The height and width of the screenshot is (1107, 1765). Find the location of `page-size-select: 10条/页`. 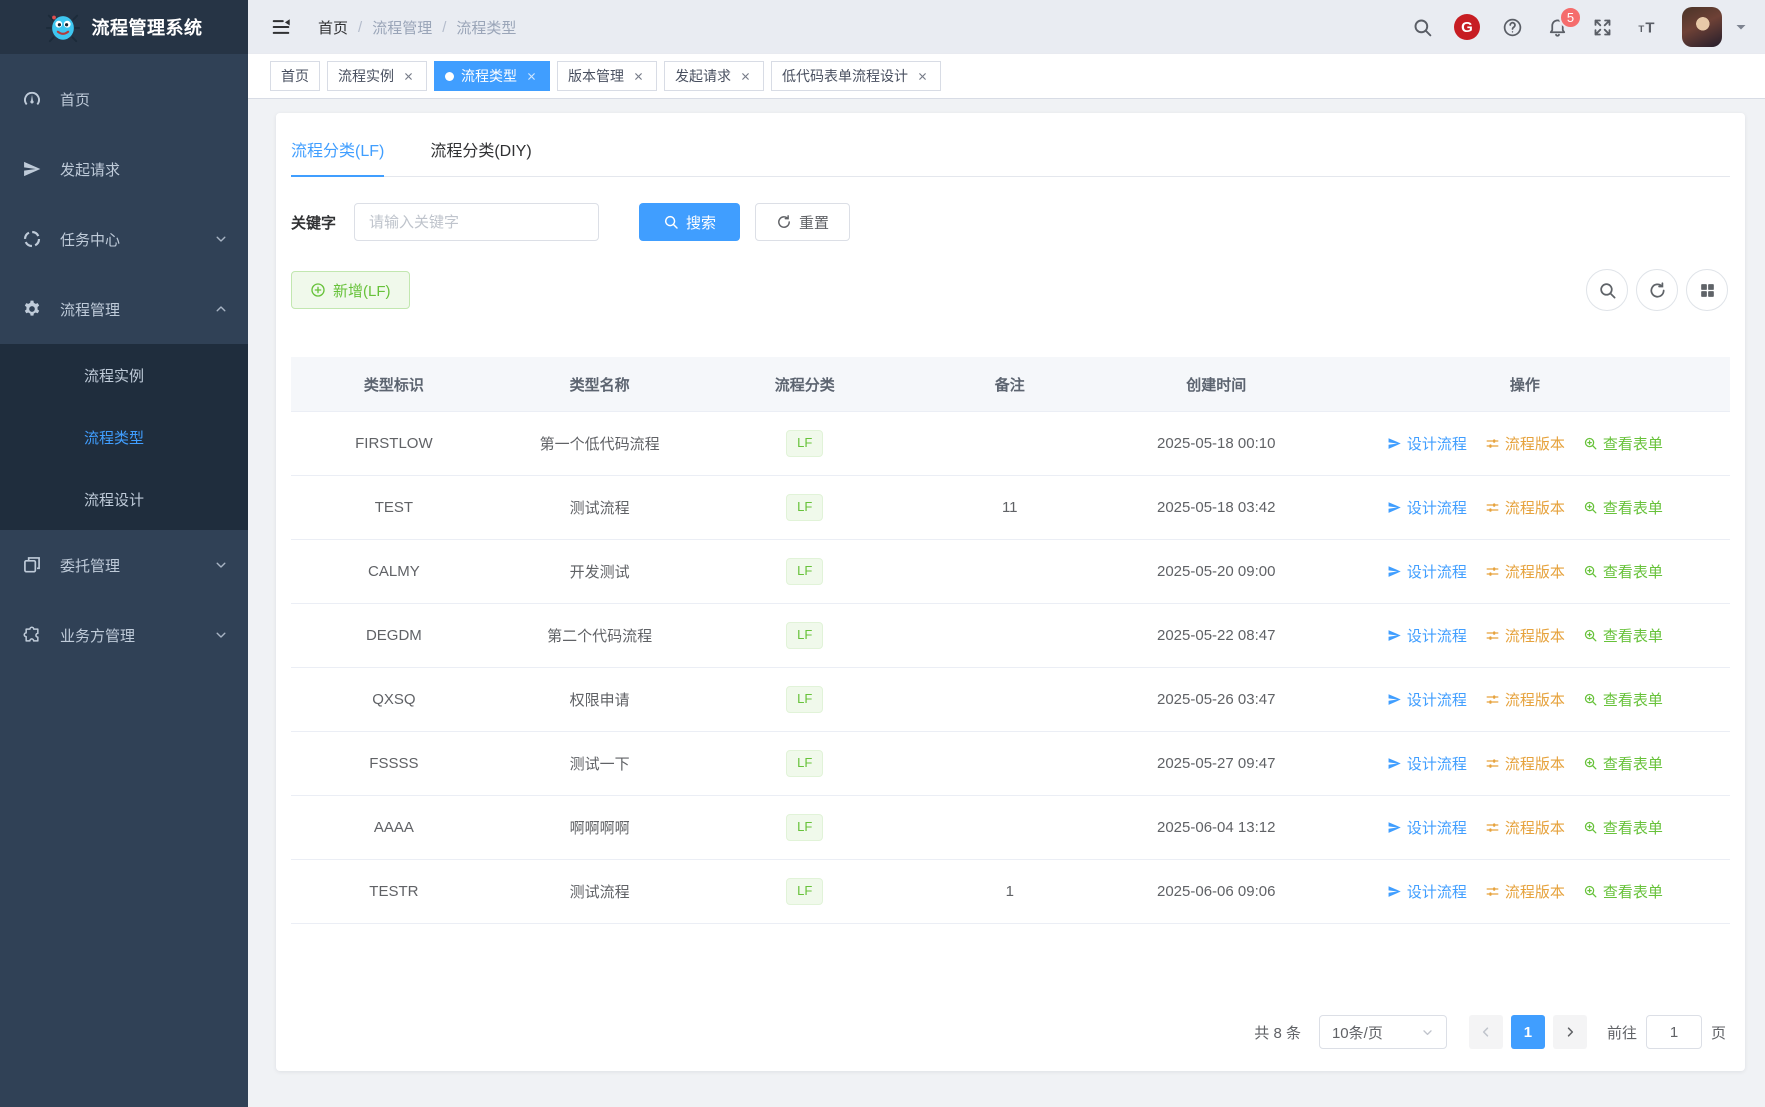

page-size-select: 10条/页 is located at coordinates (1382, 1032).